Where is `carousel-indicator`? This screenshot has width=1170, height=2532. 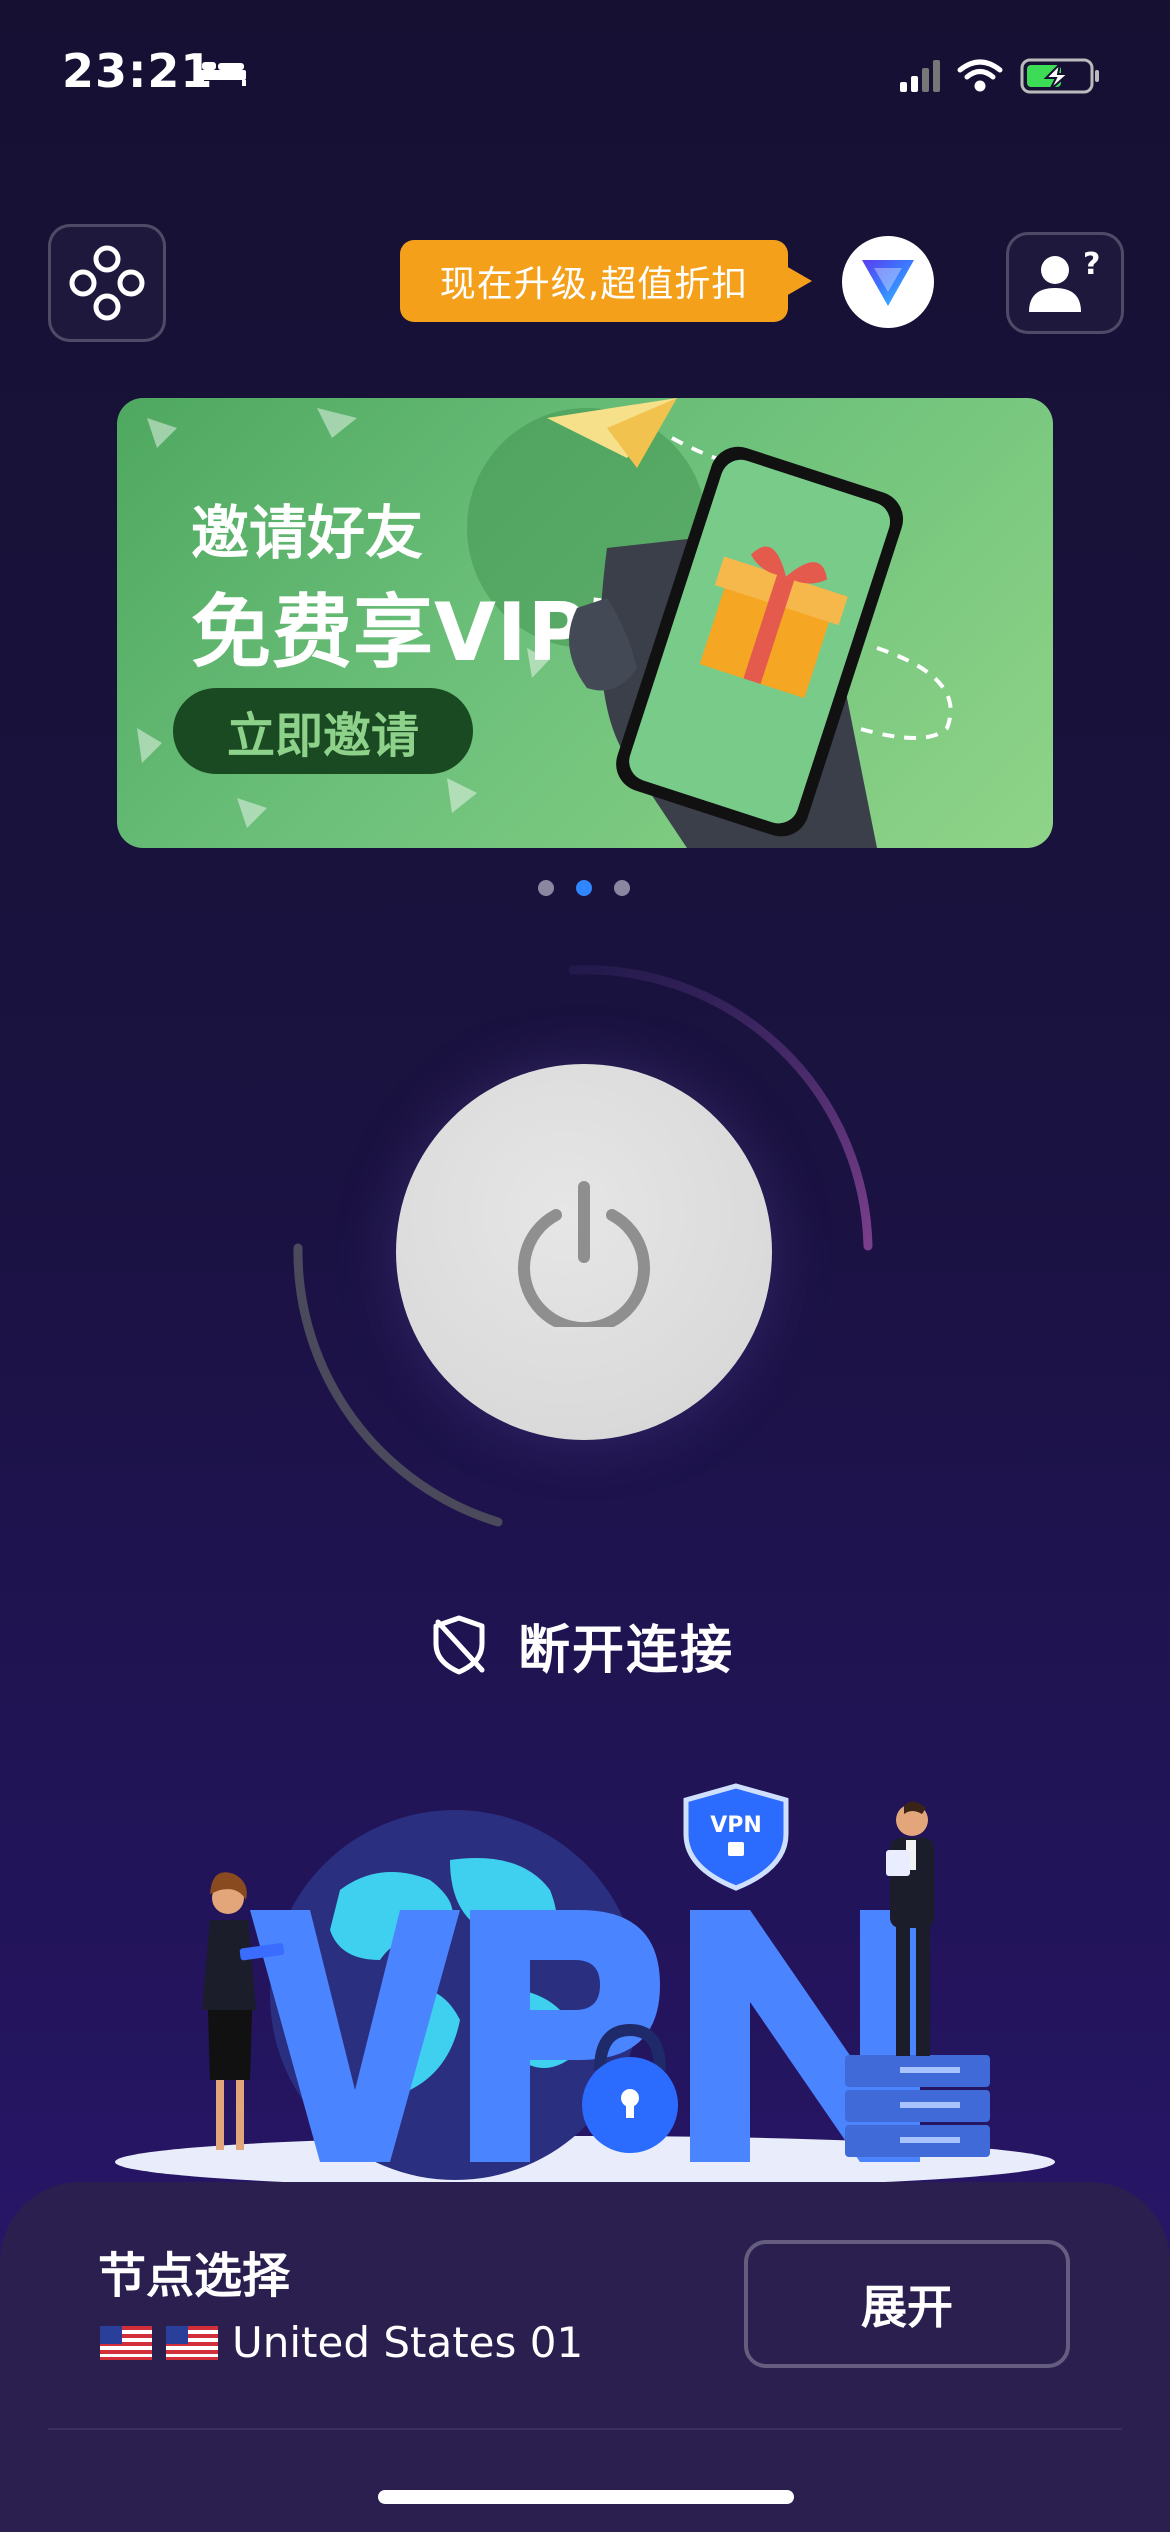
carousel-indicator is located at coordinates (585, 889).